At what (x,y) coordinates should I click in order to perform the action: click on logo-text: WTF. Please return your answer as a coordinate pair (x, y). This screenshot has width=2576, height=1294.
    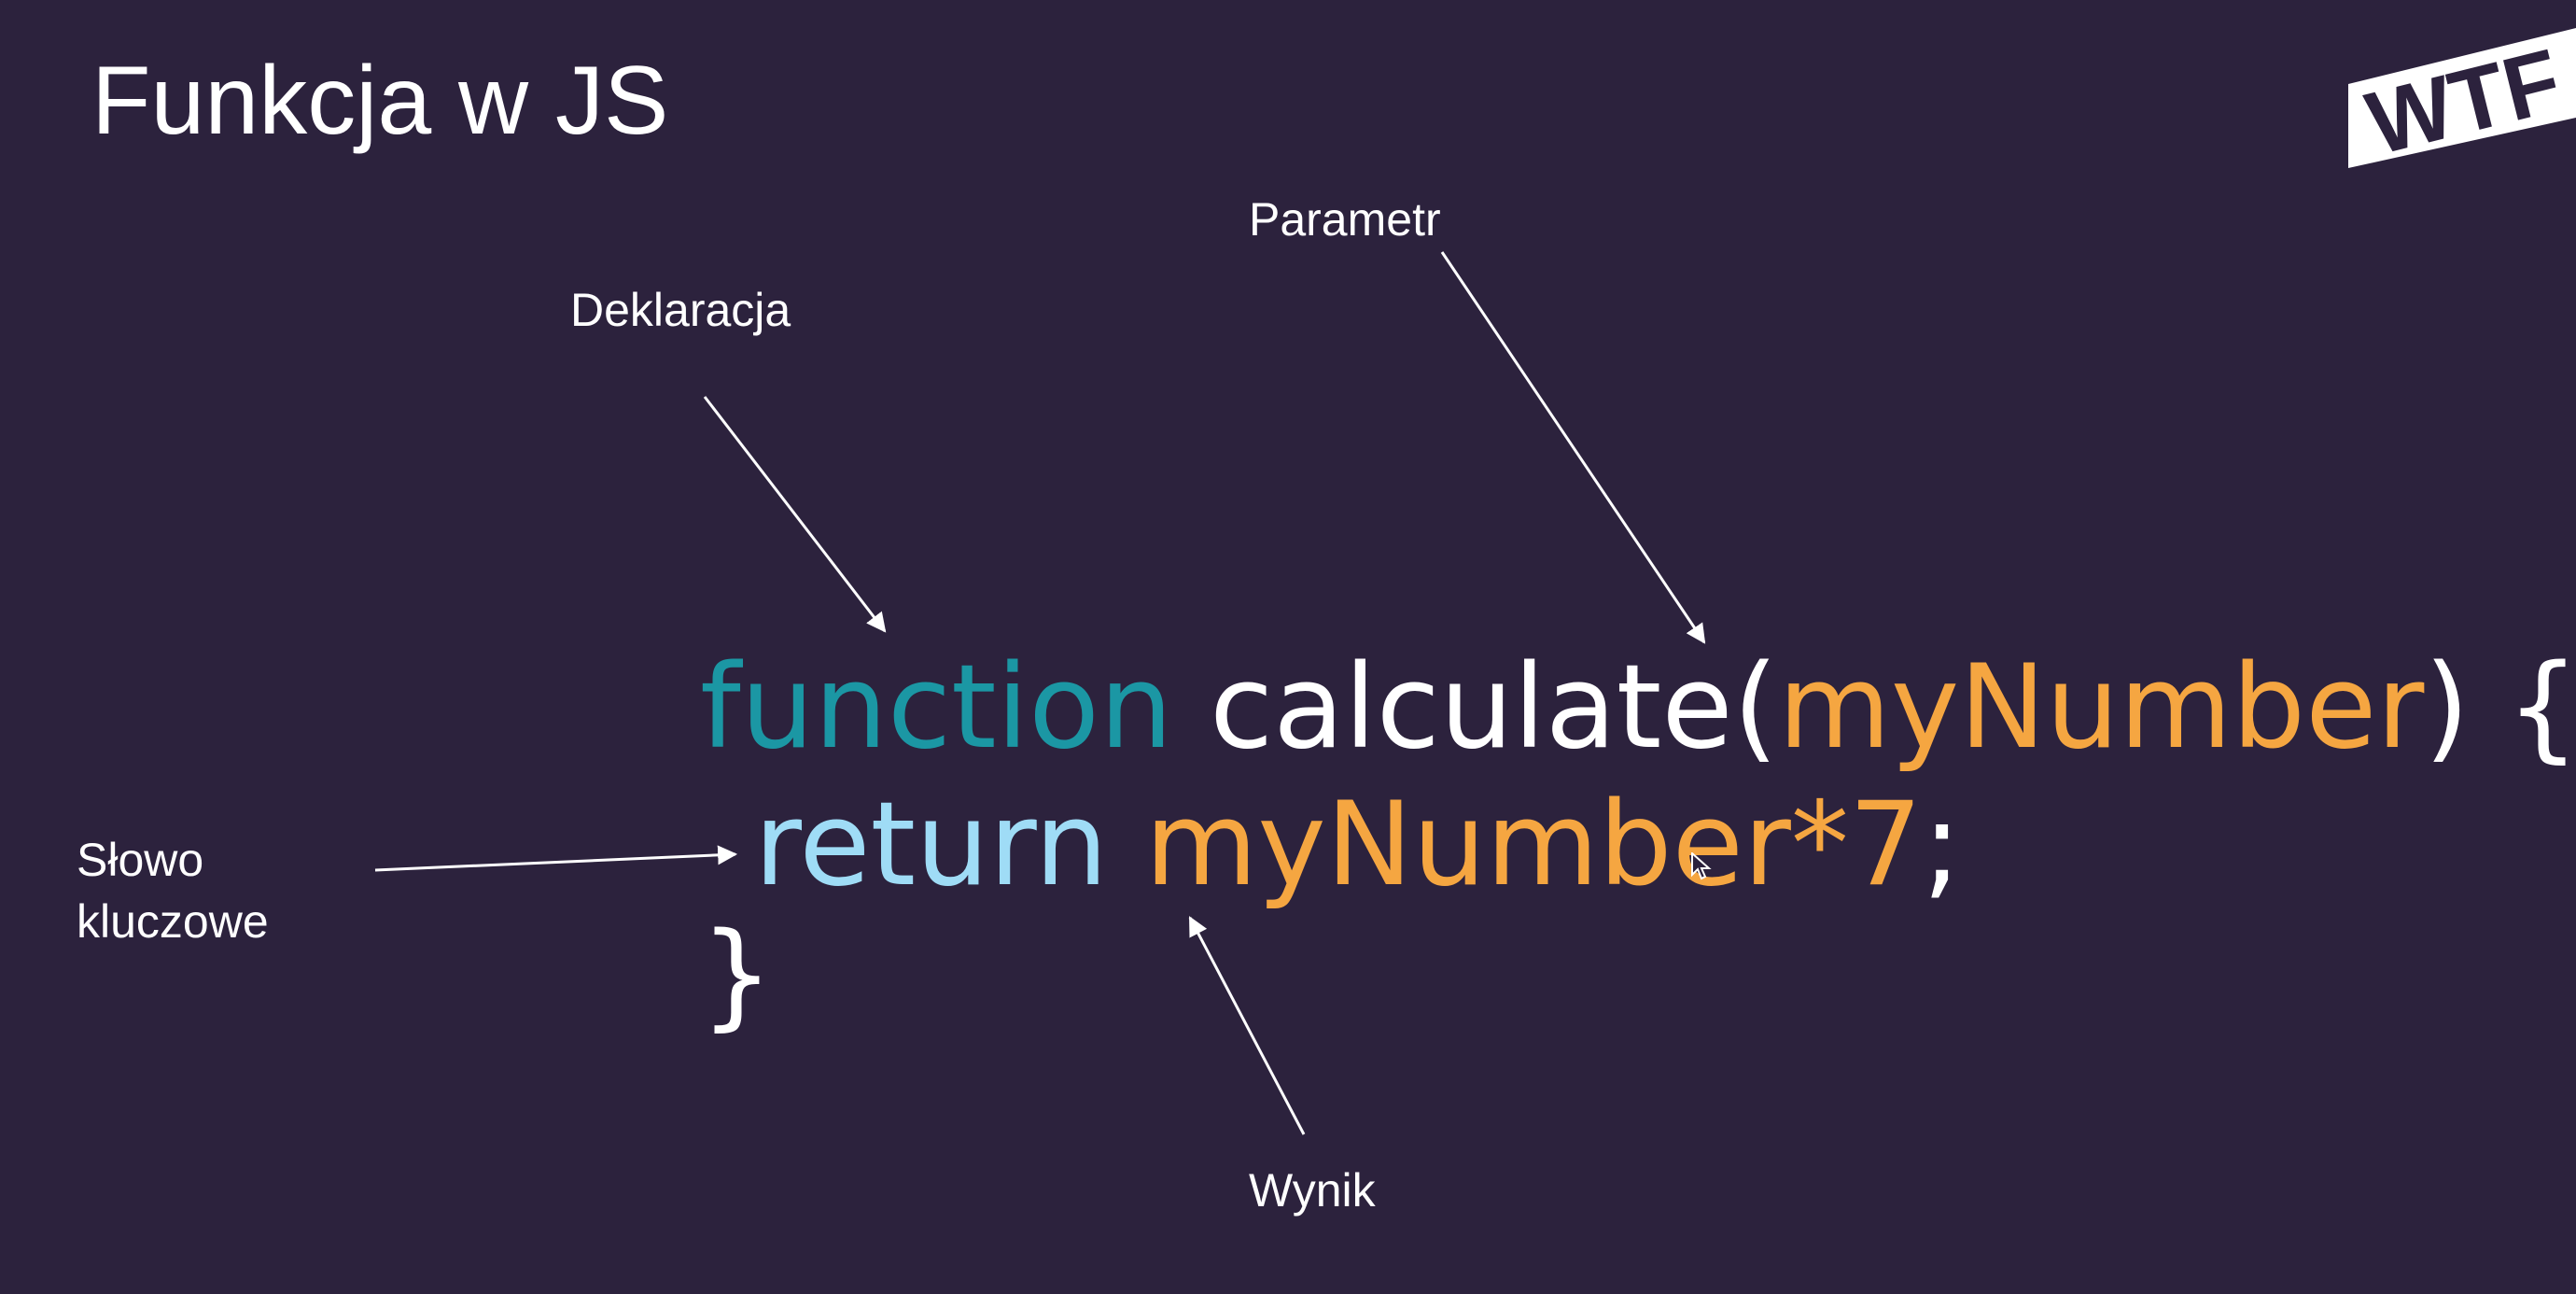
    Looking at the image, I should click on (2464, 99).